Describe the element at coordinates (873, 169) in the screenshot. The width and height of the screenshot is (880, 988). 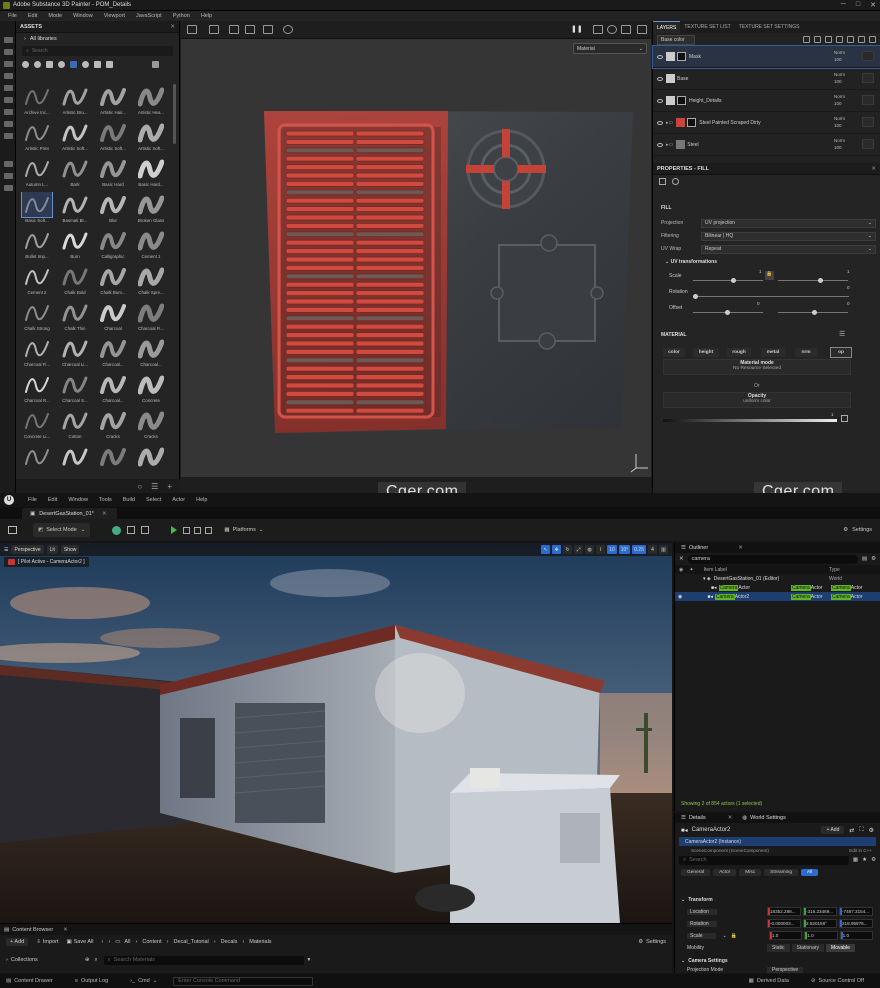
I see `properties-close-icon: ✕` at that location.